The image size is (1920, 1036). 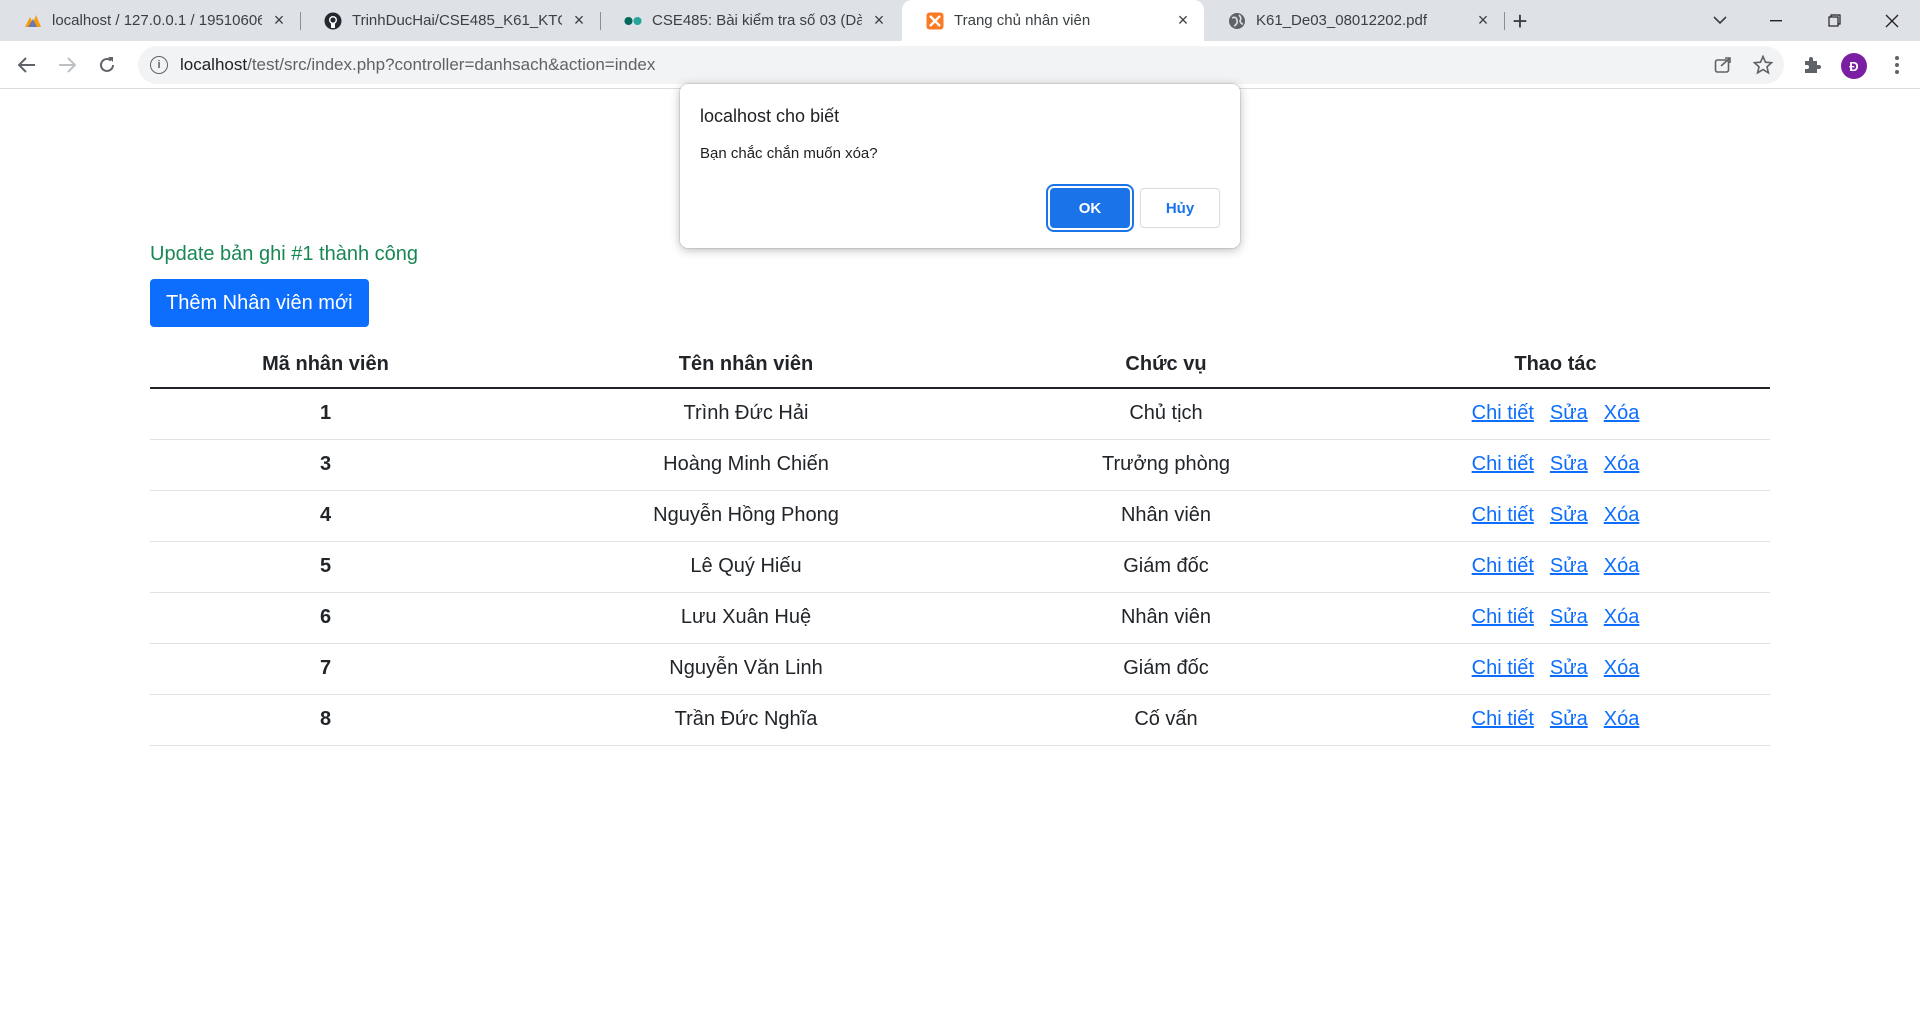 I want to click on tab-trang-chu-nhan-vien: Trang chủ nhân viên ×, so click(x=1053, y=20).